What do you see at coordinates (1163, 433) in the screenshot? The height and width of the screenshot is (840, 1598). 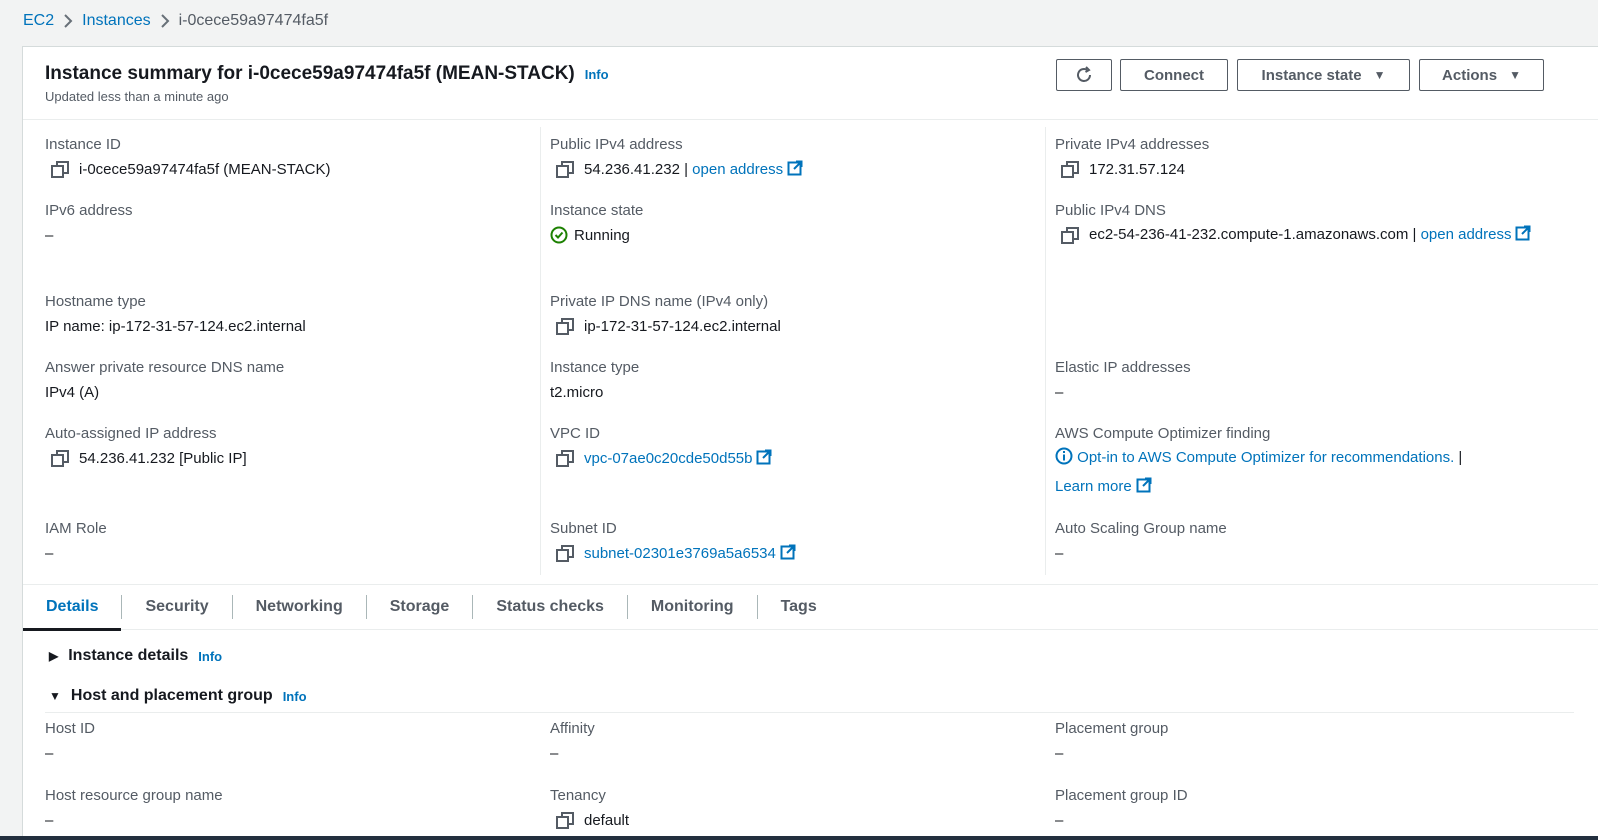 I see `field-label: AWS Compute Optimizer finding` at bounding box center [1163, 433].